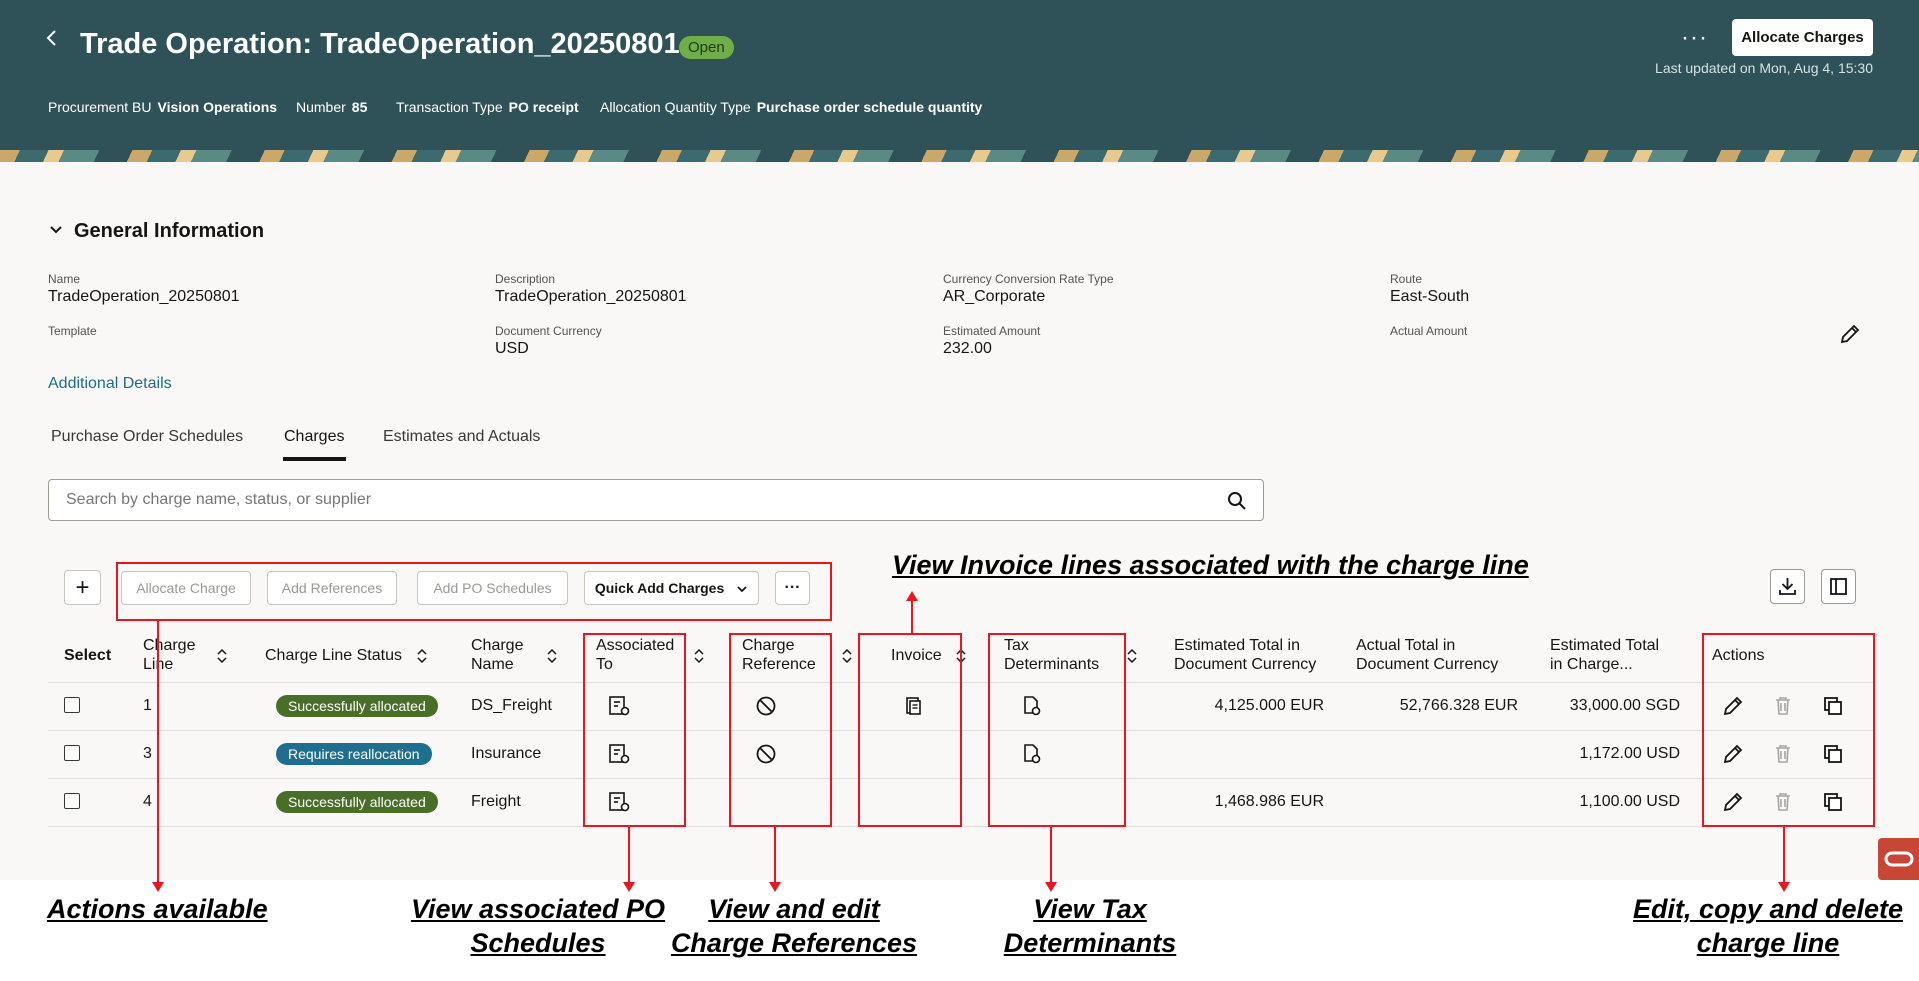 This screenshot has height=981, width=1919. I want to click on col-header-charge-line: ChargeLine, so click(169, 655).